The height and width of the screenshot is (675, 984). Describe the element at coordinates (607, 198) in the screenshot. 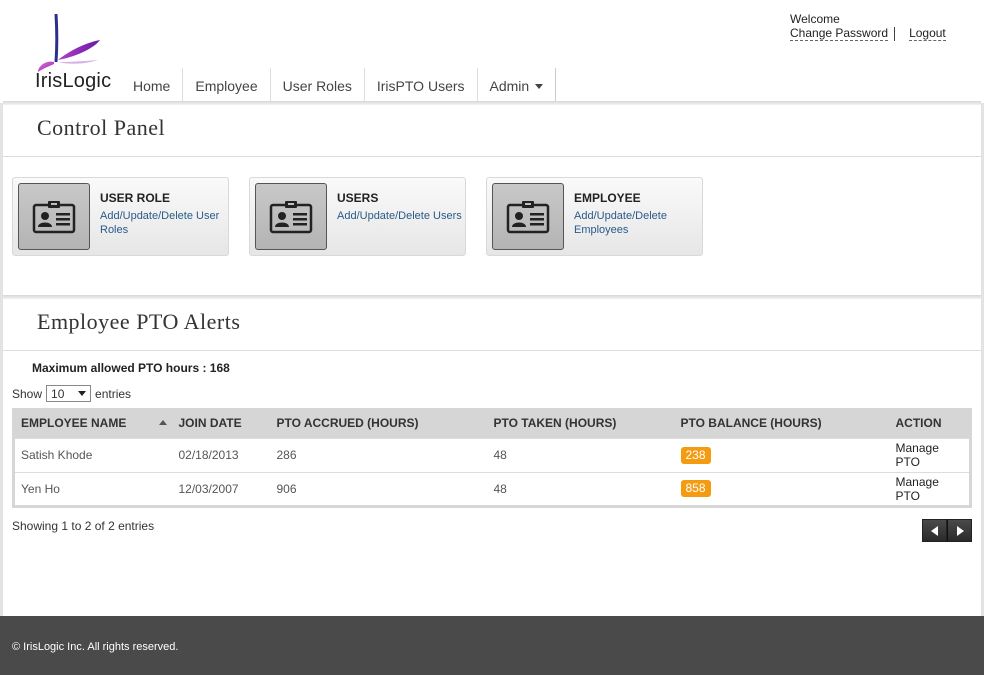

I see `card-title: EMPLOYEE` at that location.